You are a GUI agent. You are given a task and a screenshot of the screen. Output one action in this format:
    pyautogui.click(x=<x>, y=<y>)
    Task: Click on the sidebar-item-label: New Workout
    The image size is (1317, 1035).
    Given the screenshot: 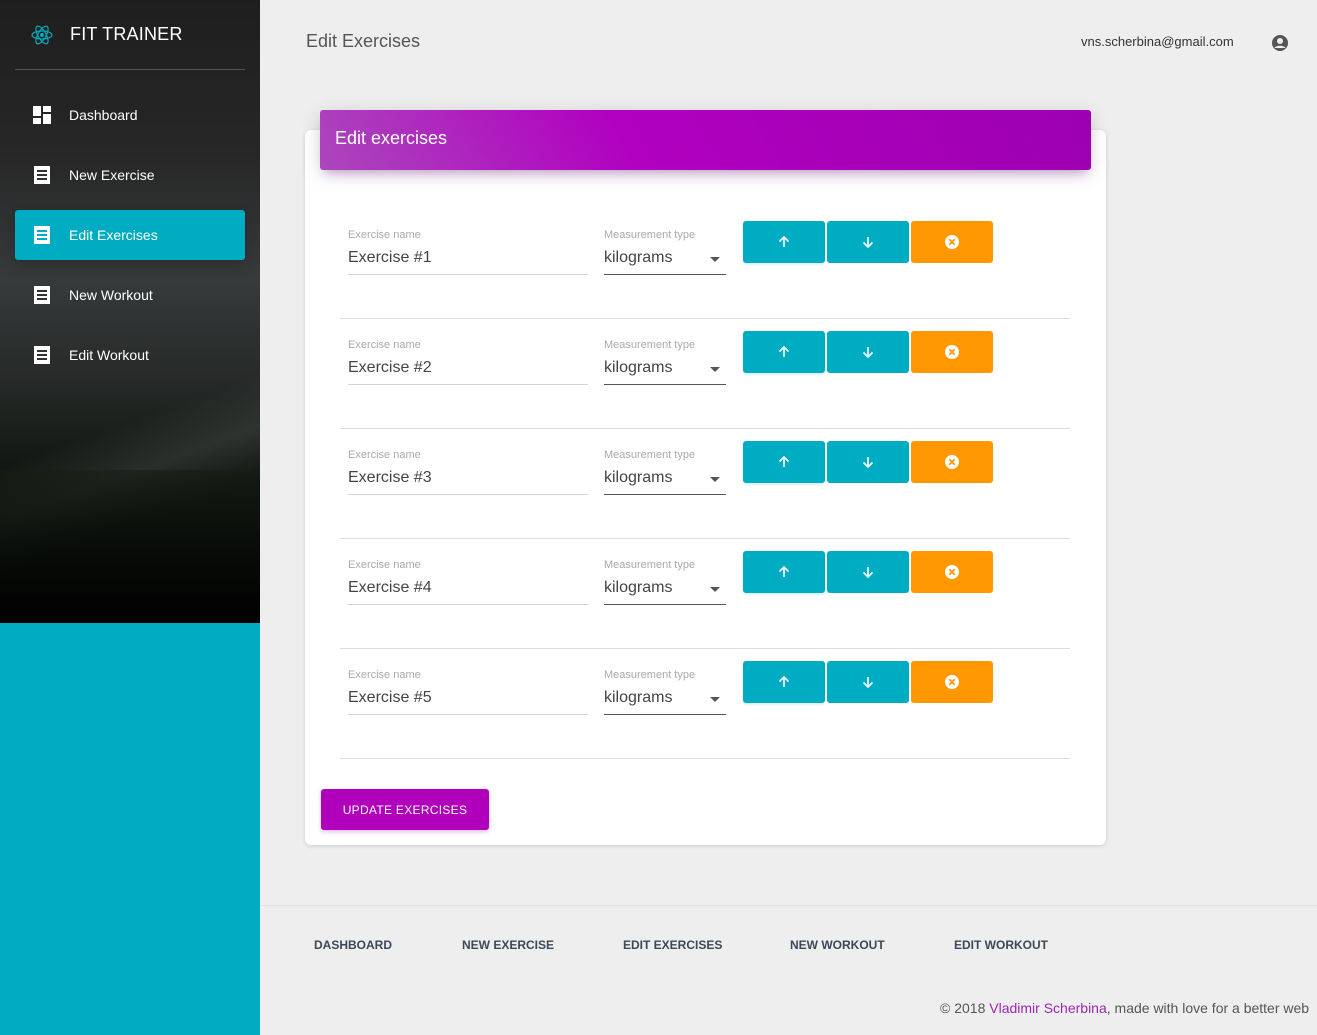 What is the action you would take?
    pyautogui.click(x=111, y=295)
    